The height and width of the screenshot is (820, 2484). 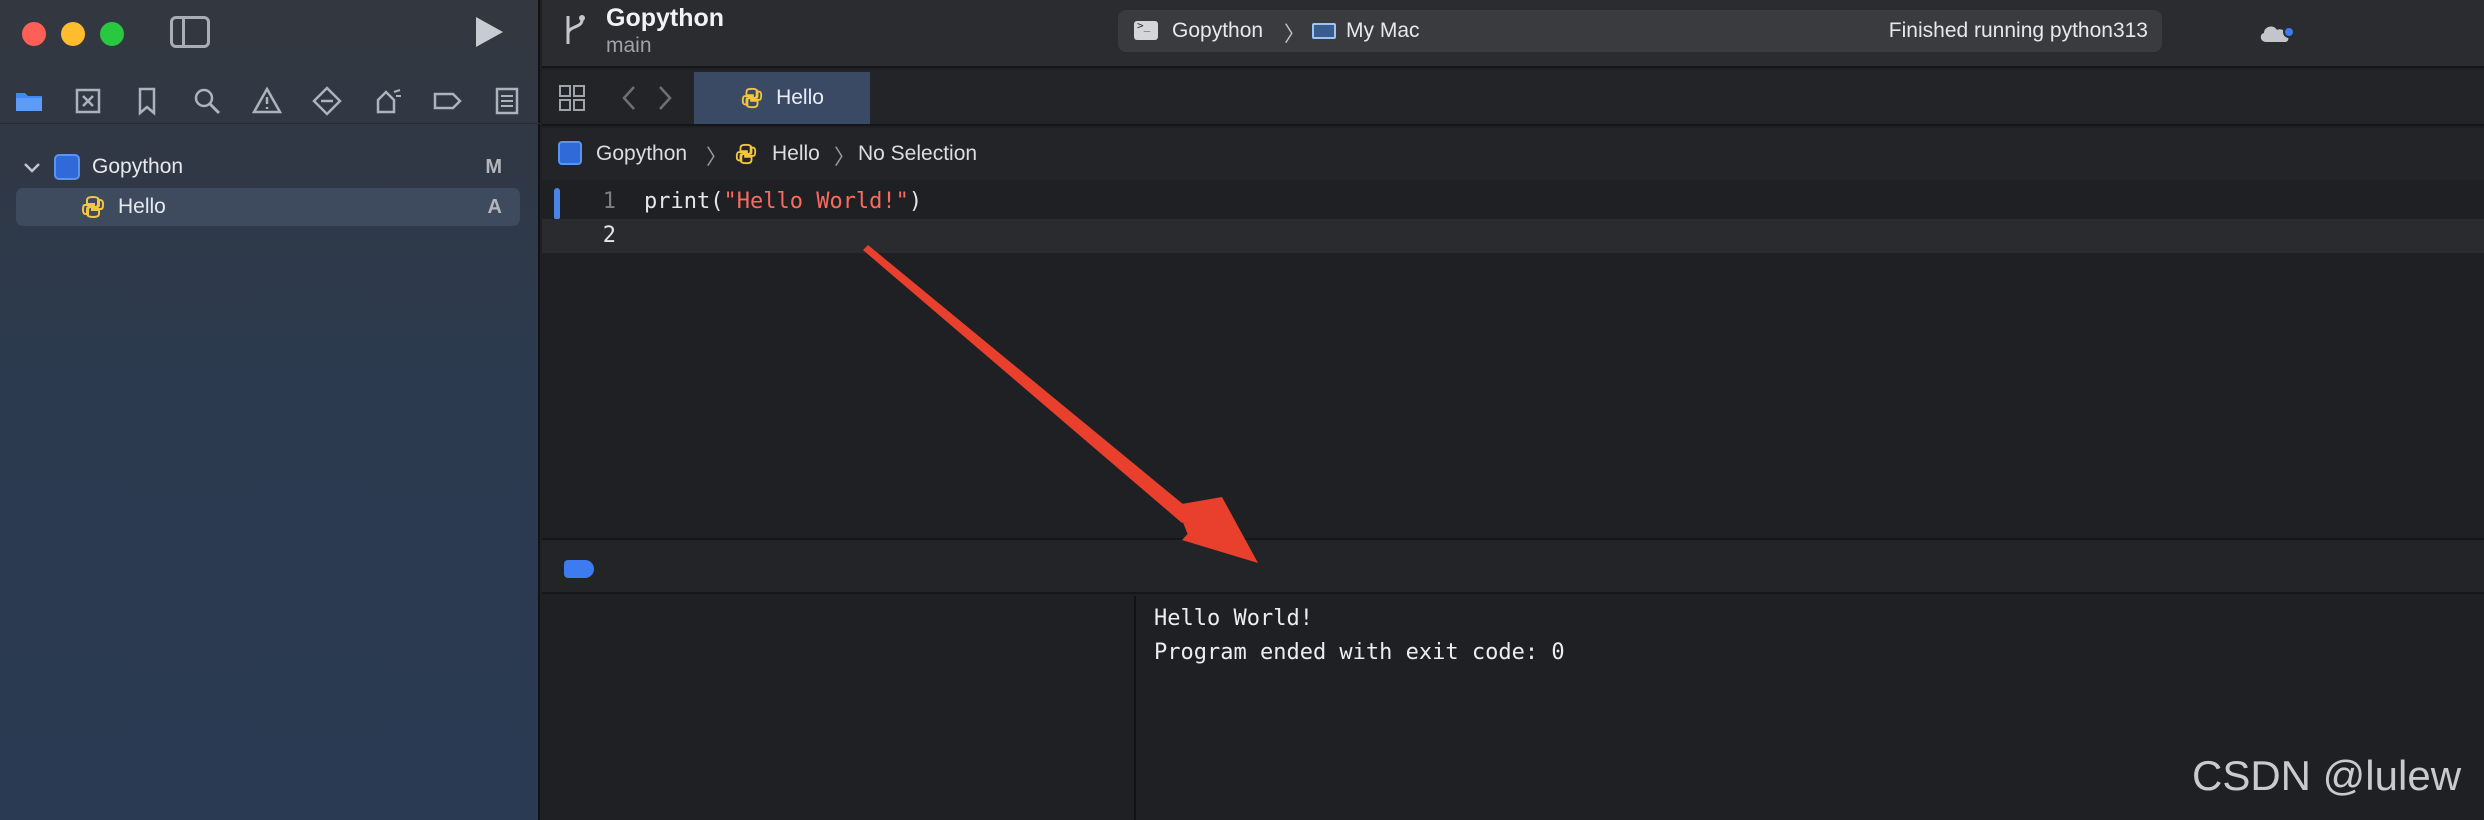 I want to click on bookmark-icon, so click(x=147, y=101).